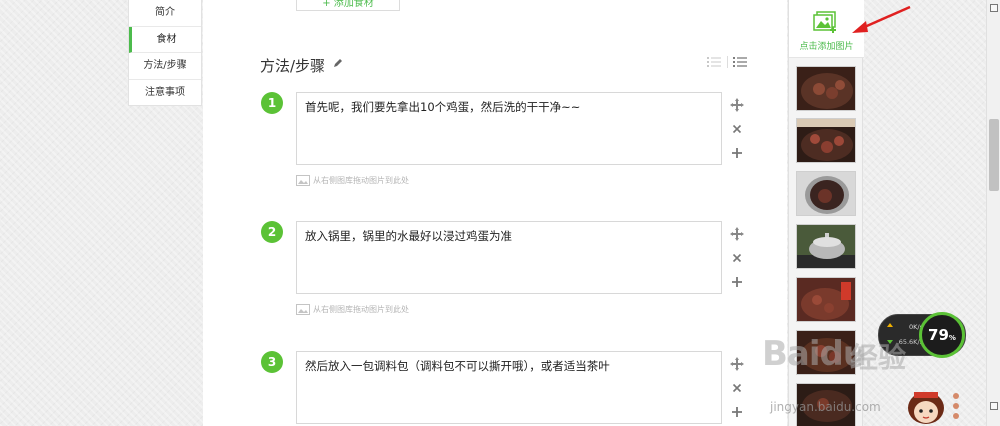 The height and width of the screenshot is (426, 1000). I want to click on download-speed: 65.6K/s, so click(910, 342).